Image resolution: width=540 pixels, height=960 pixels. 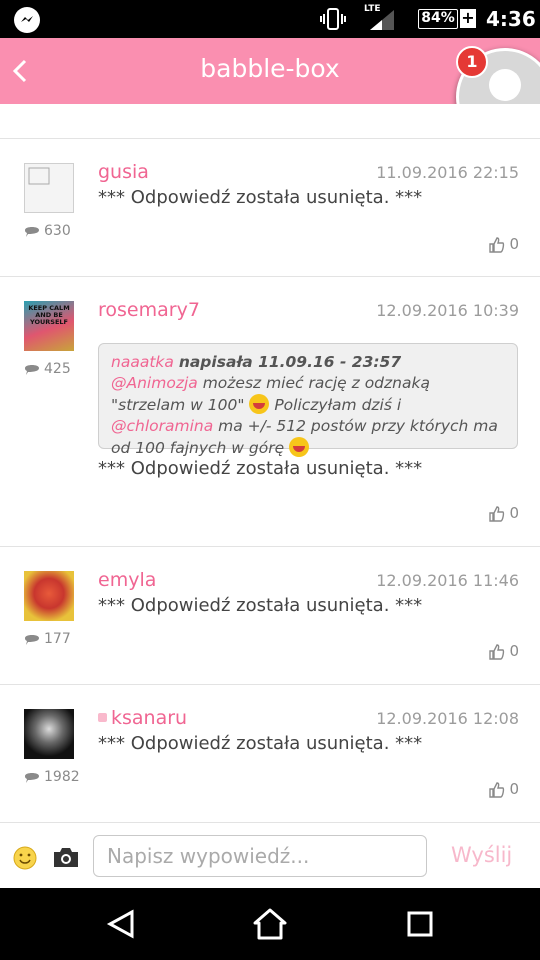 I want to click on post-date: 12.09.2016 11:46, so click(x=447, y=580).